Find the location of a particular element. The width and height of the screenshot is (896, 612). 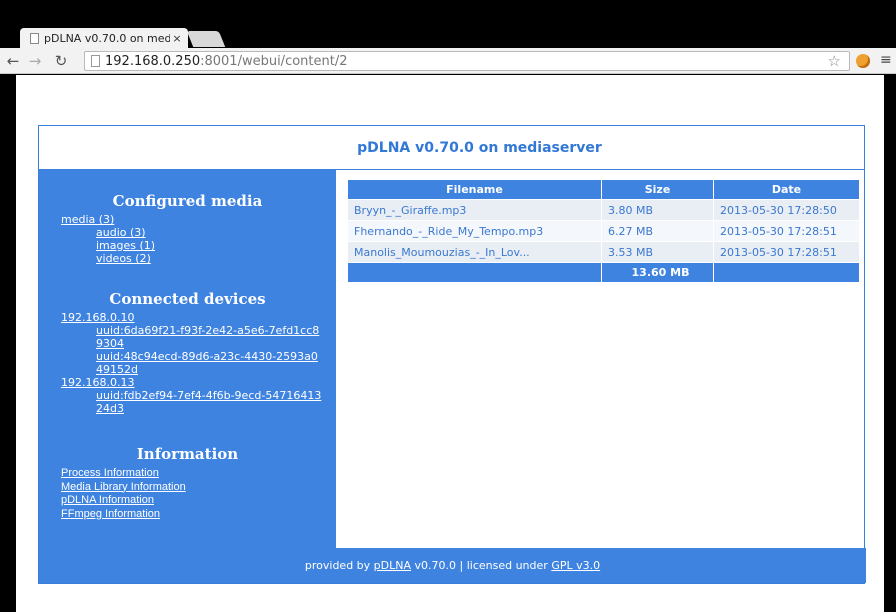

browser-tab: pDLNA v0.70.0 on mediase × is located at coordinates (104, 38).